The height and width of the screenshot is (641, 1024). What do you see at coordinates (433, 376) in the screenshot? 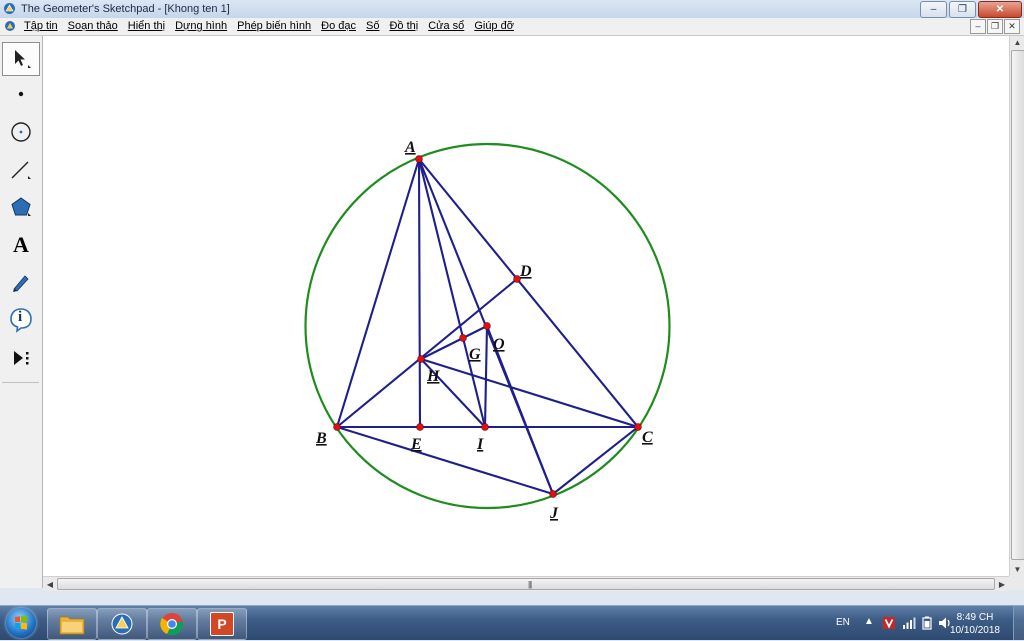
I see `label-H: H` at bounding box center [433, 376].